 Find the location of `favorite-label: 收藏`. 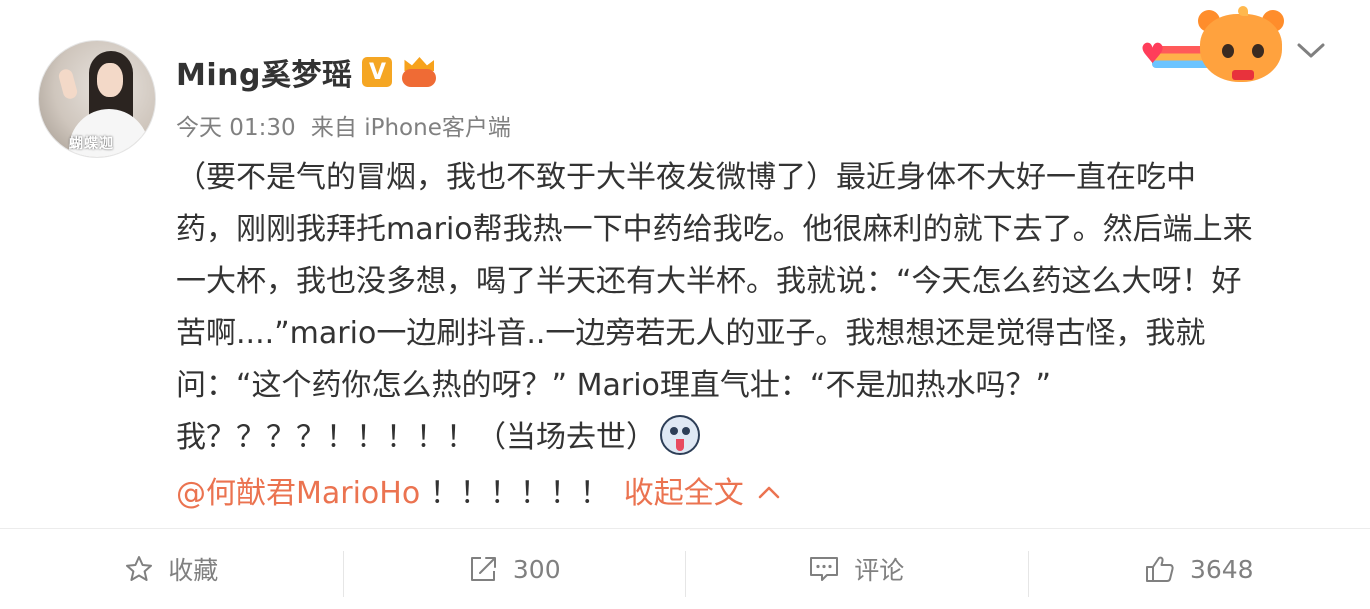

favorite-label: 收藏 is located at coordinates (193, 569).